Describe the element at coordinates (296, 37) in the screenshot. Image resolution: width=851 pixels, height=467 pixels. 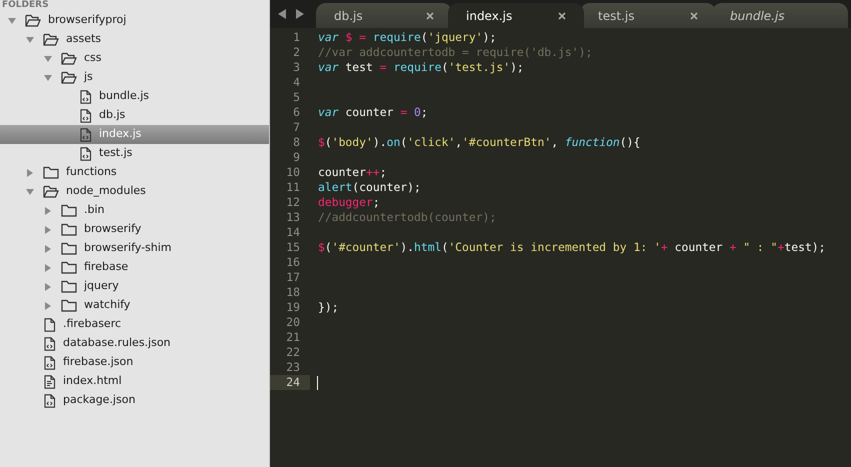
I see `line-number: 1` at that location.